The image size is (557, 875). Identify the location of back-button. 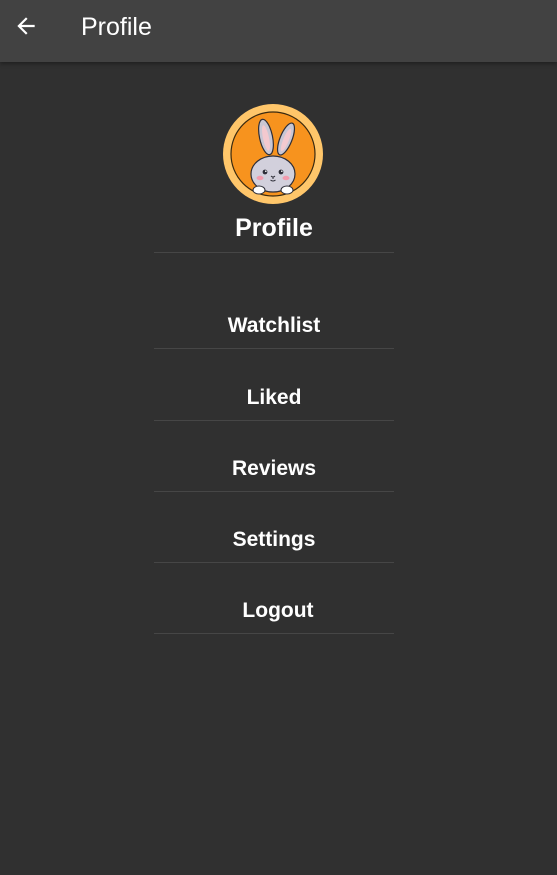
(26, 26).